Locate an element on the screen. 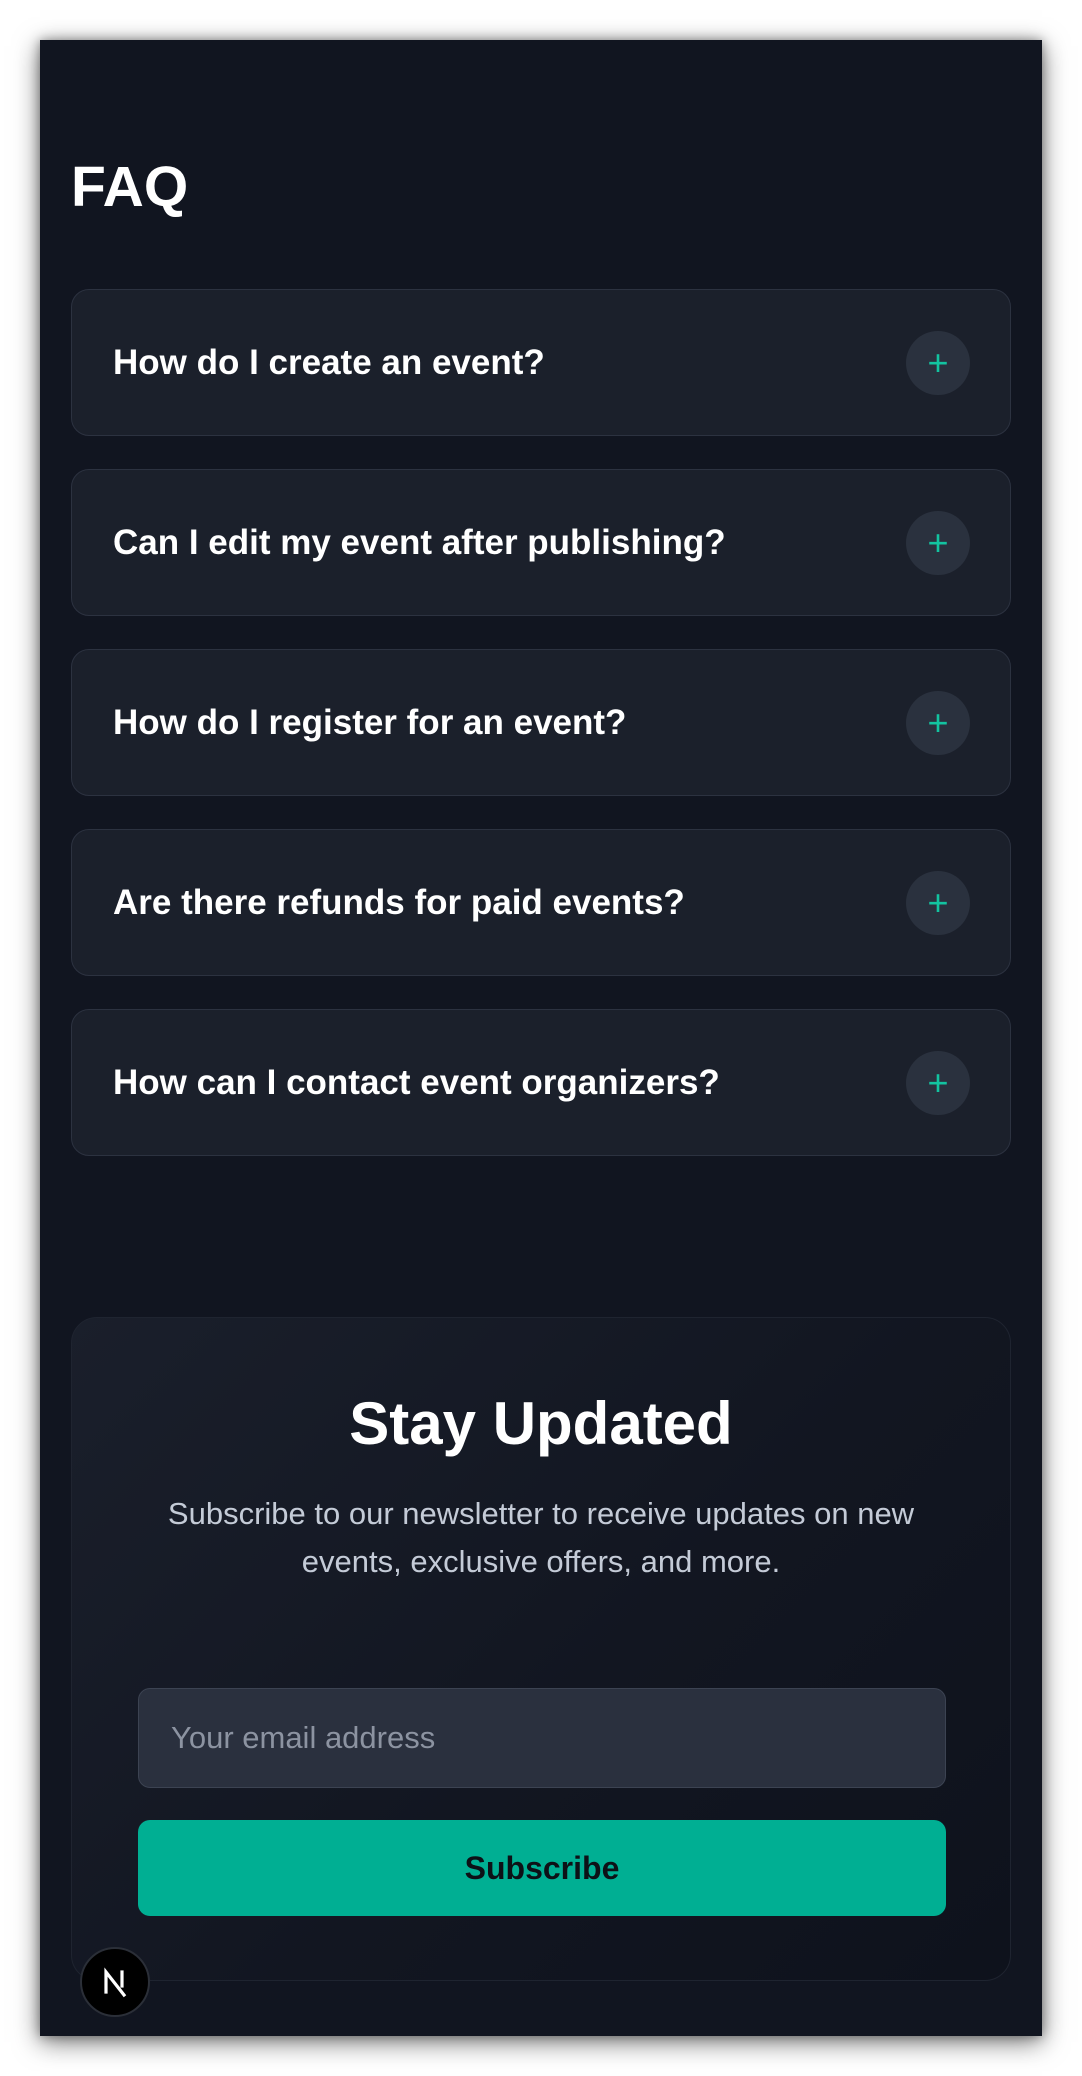  faq-question: Are there refunds for paid events? is located at coordinates (399, 902).